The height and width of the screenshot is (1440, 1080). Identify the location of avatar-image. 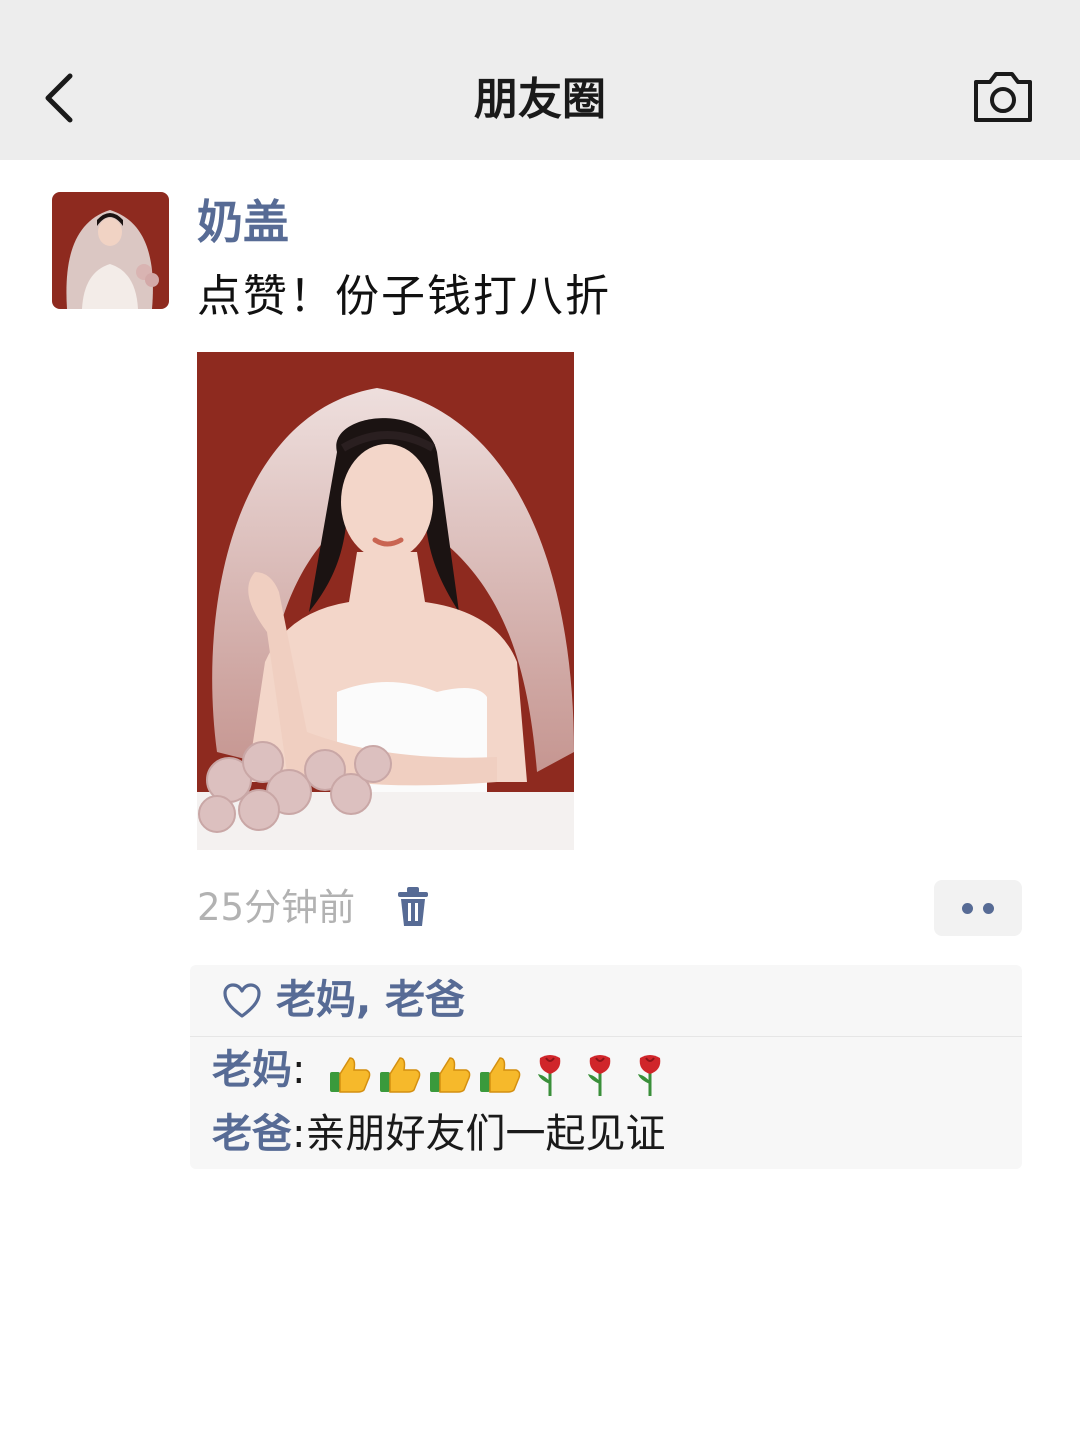
(110, 250).